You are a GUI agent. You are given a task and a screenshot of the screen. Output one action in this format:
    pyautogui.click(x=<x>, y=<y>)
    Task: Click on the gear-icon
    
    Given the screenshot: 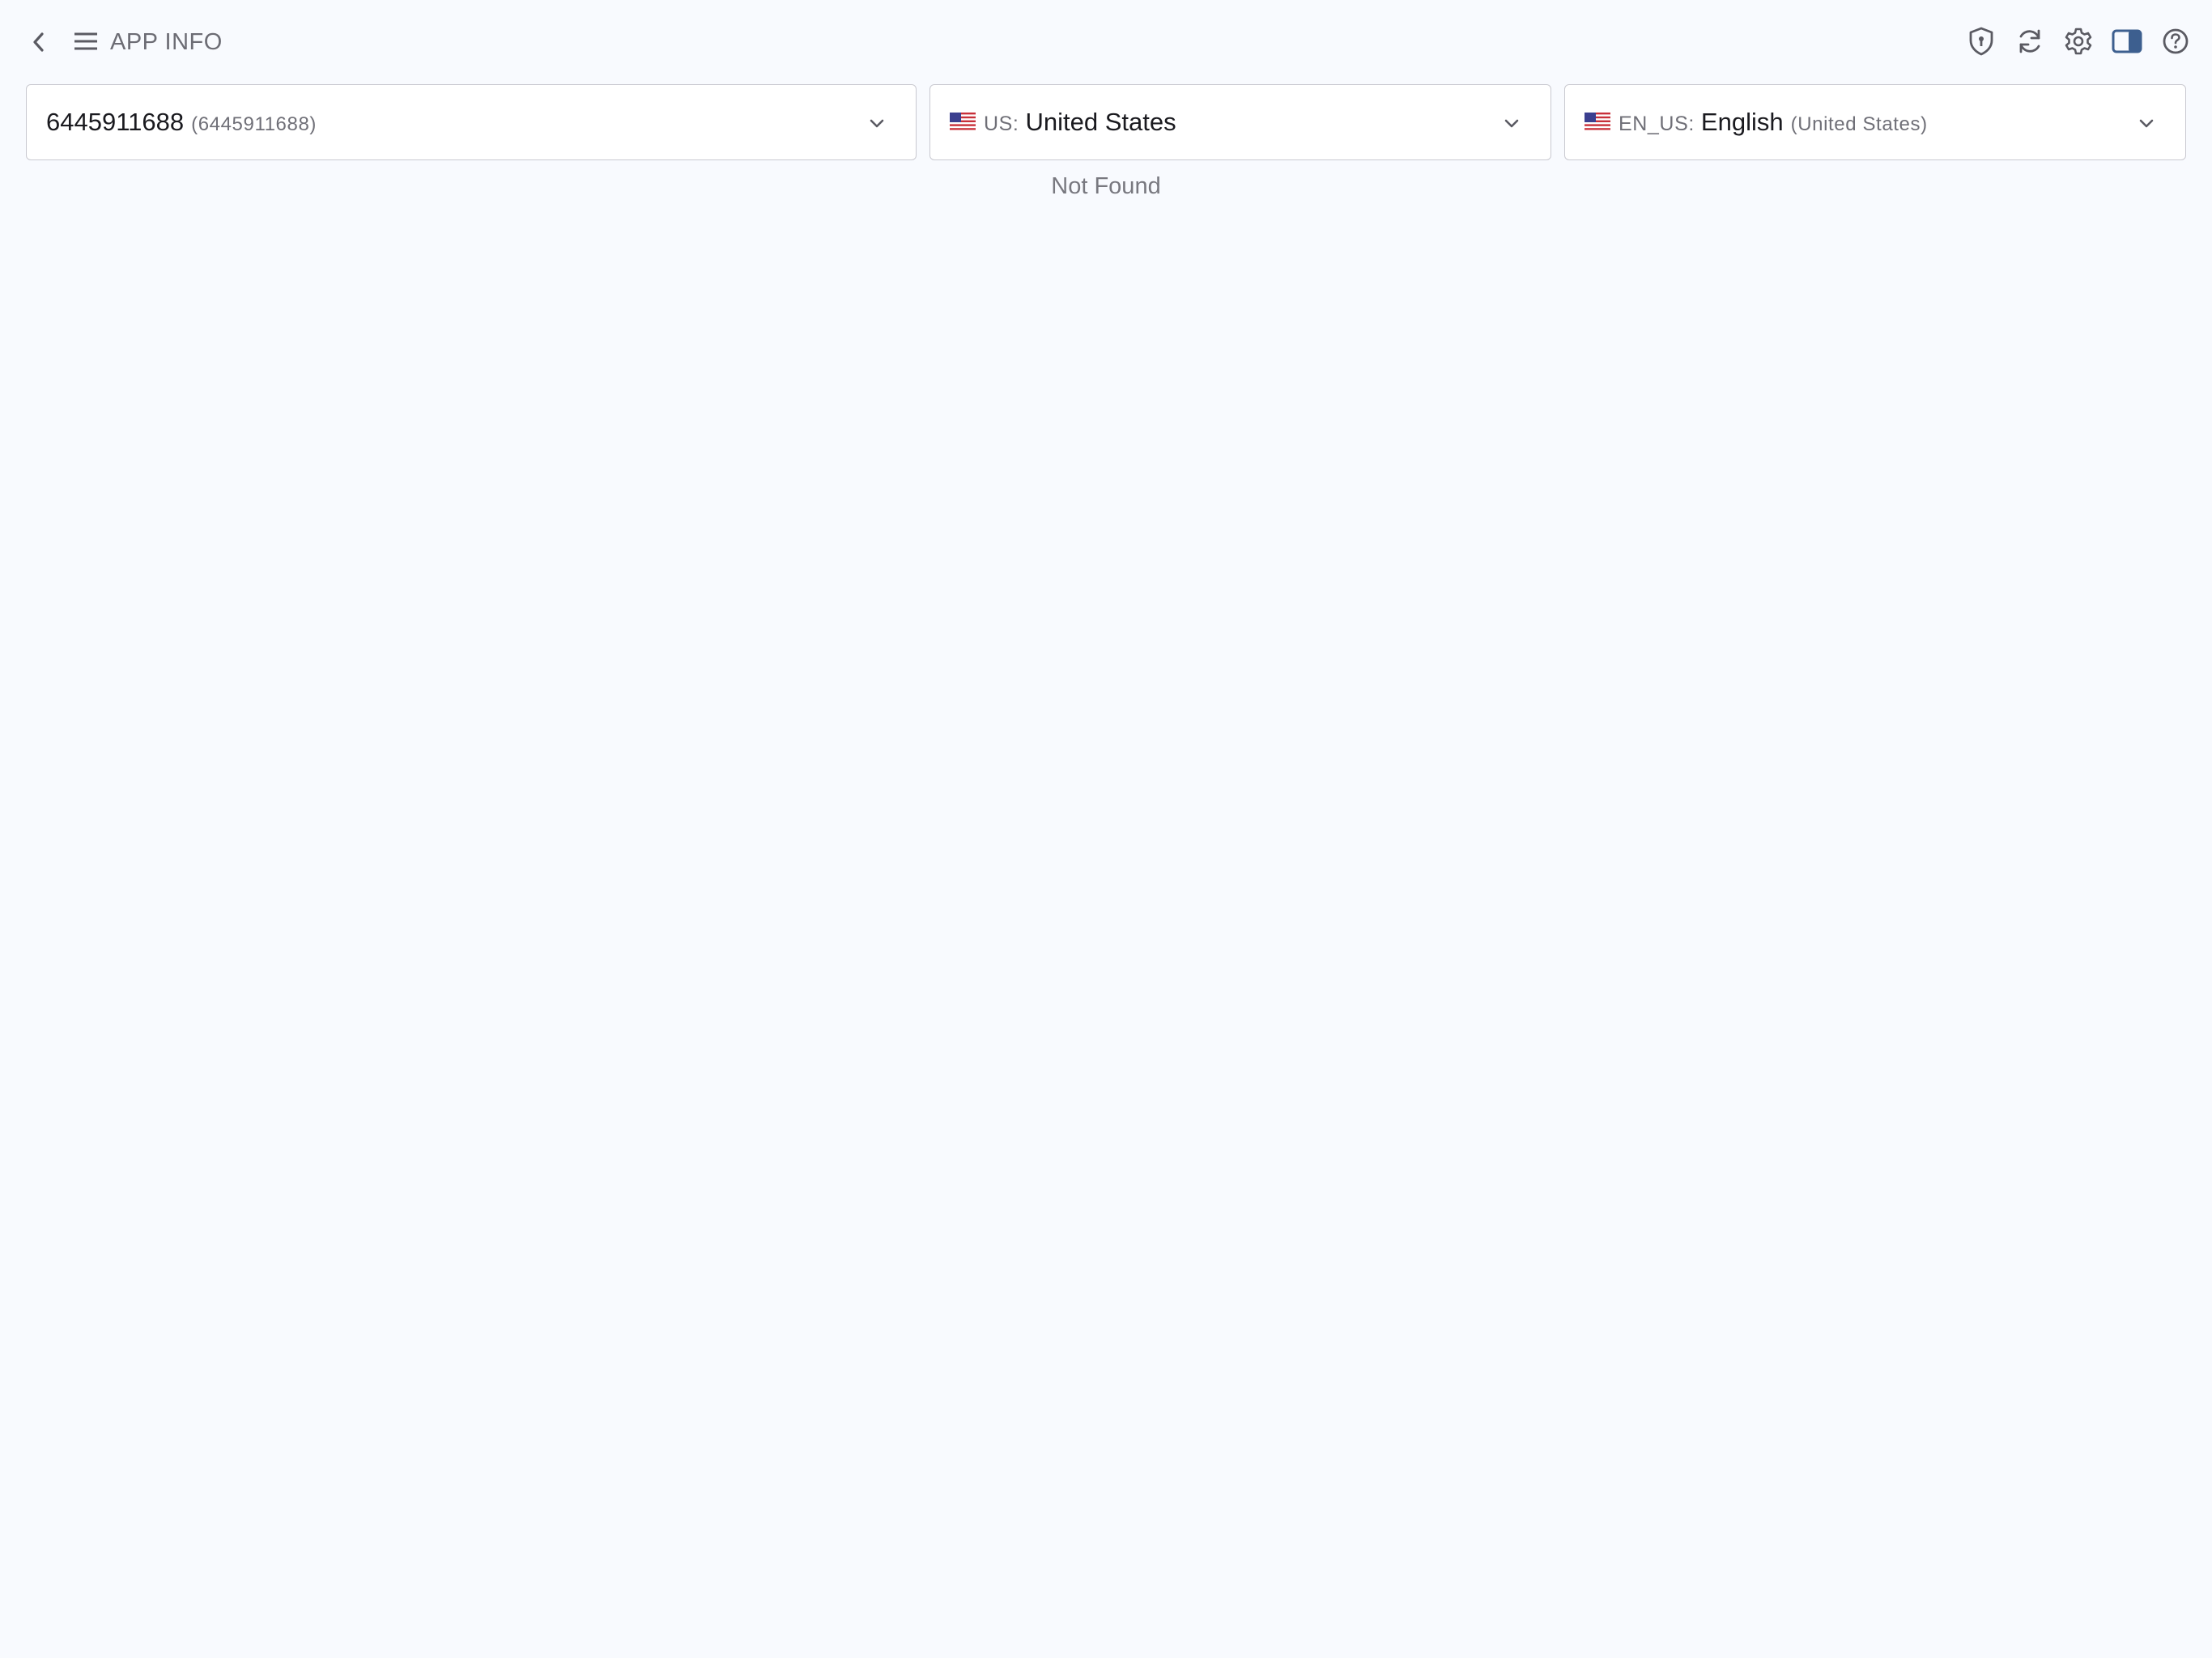 What is the action you would take?
    pyautogui.click(x=2079, y=41)
    